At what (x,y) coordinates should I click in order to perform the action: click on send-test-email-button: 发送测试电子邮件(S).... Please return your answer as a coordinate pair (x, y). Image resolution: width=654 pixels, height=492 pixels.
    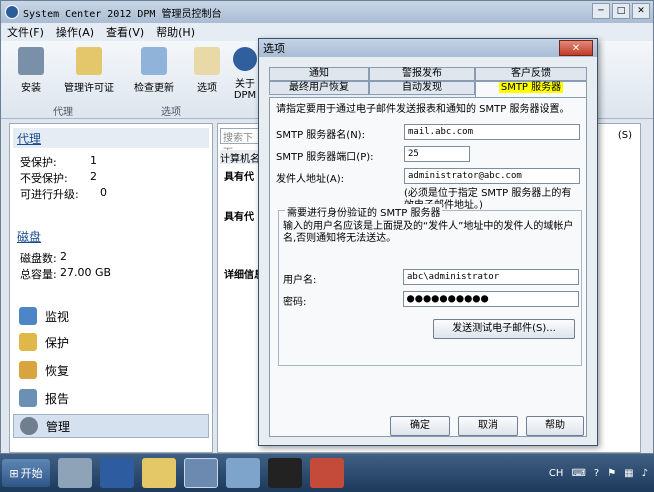
    Looking at the image, I should click on (504, 329).